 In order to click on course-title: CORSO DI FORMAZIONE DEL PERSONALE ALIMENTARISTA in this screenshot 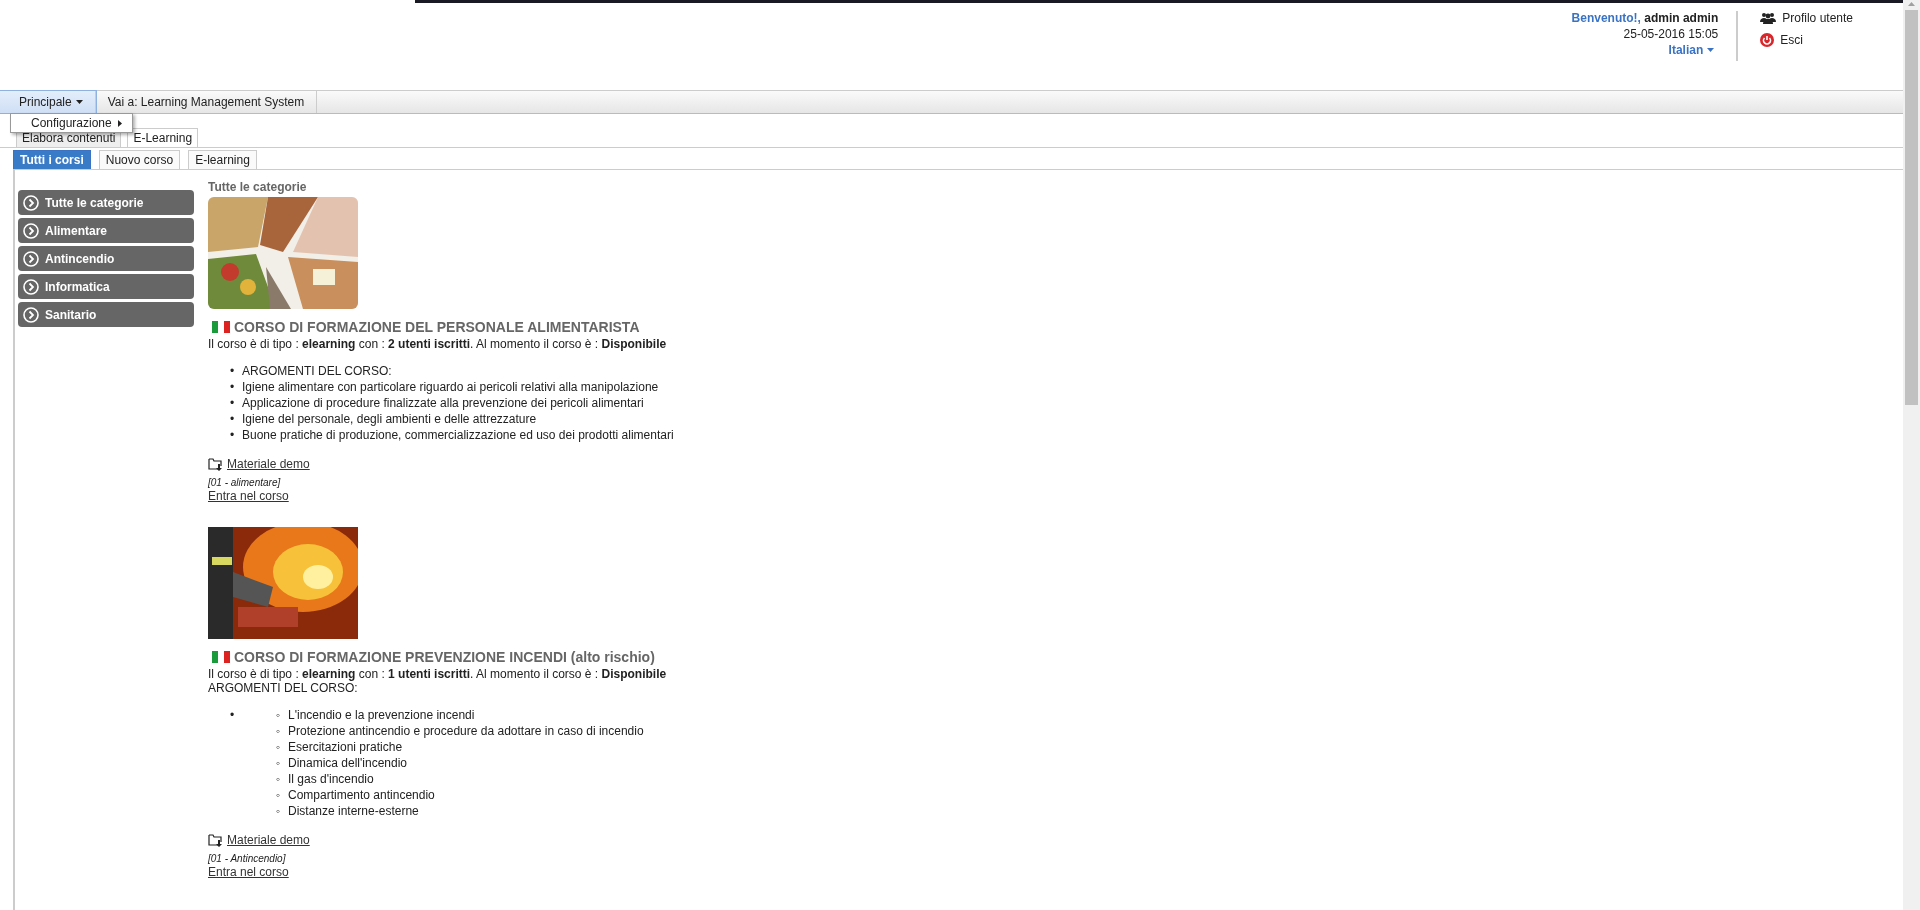, I will do `click(437, 327)`.